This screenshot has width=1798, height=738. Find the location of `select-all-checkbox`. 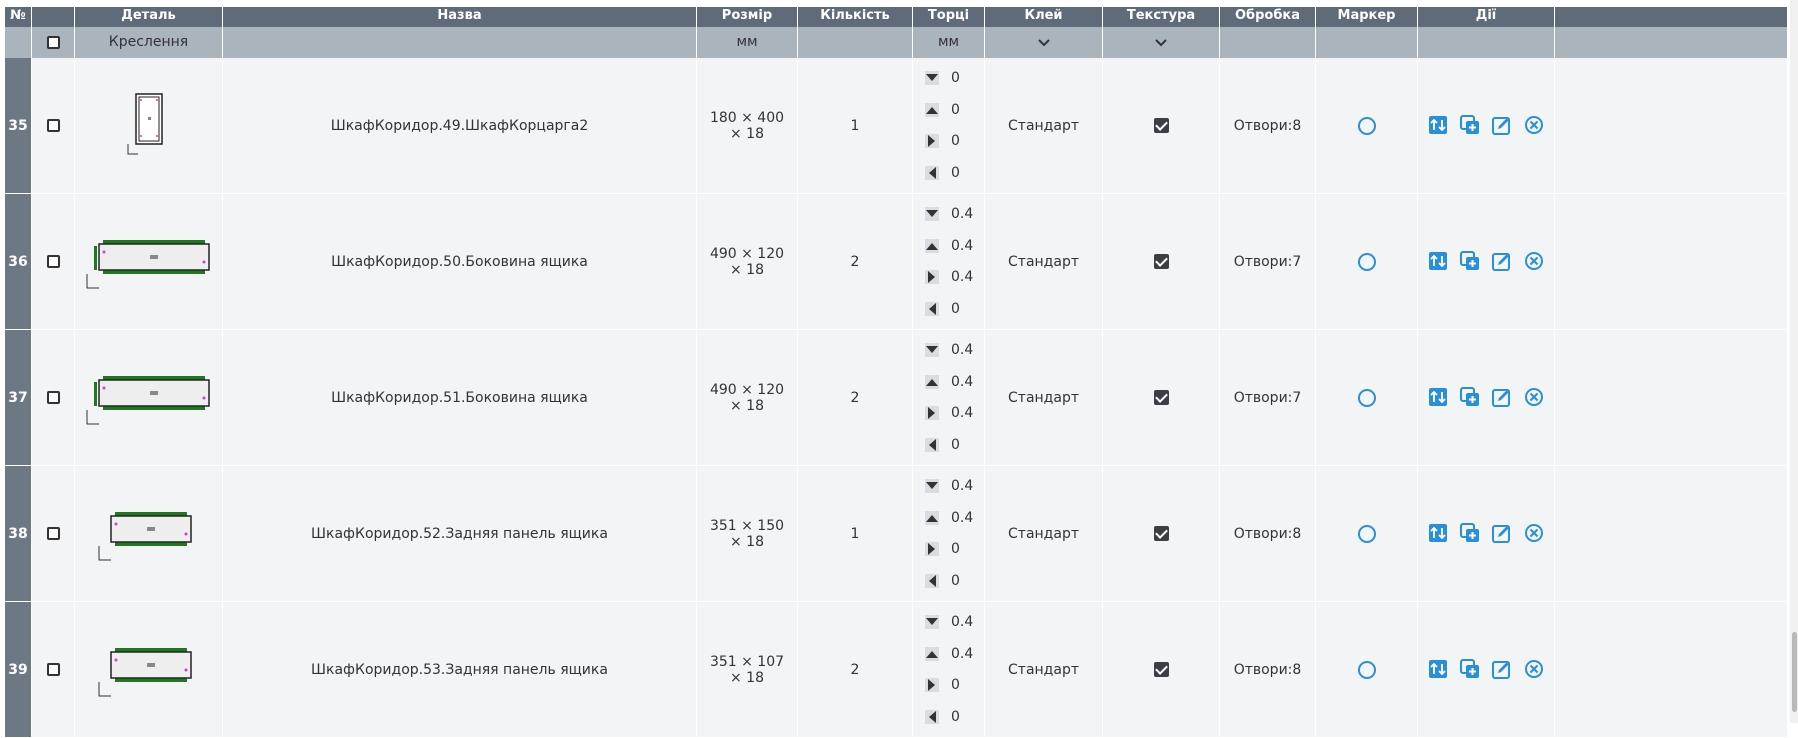

select-all-checkbox is located at coordinates (53, 42).